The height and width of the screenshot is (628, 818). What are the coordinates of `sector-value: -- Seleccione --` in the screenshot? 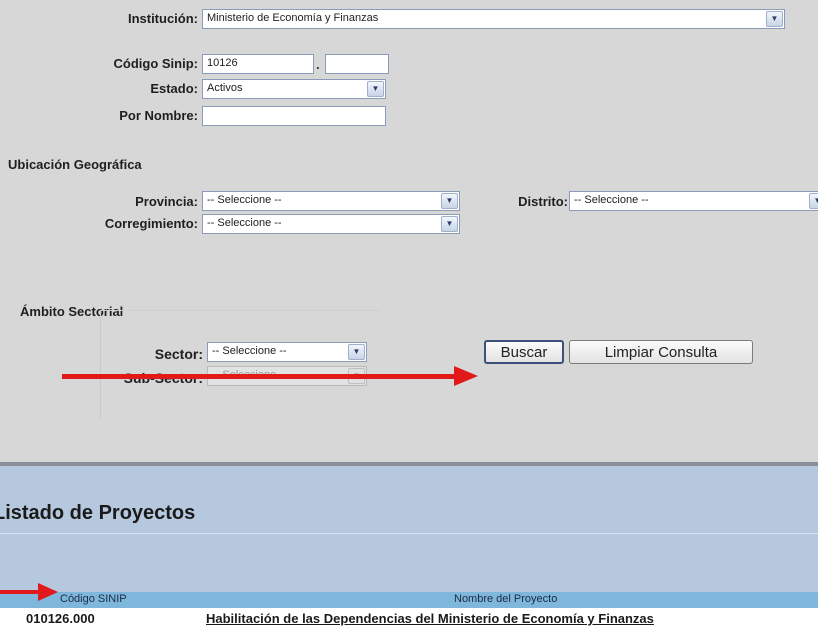 It's located at (249, 351).